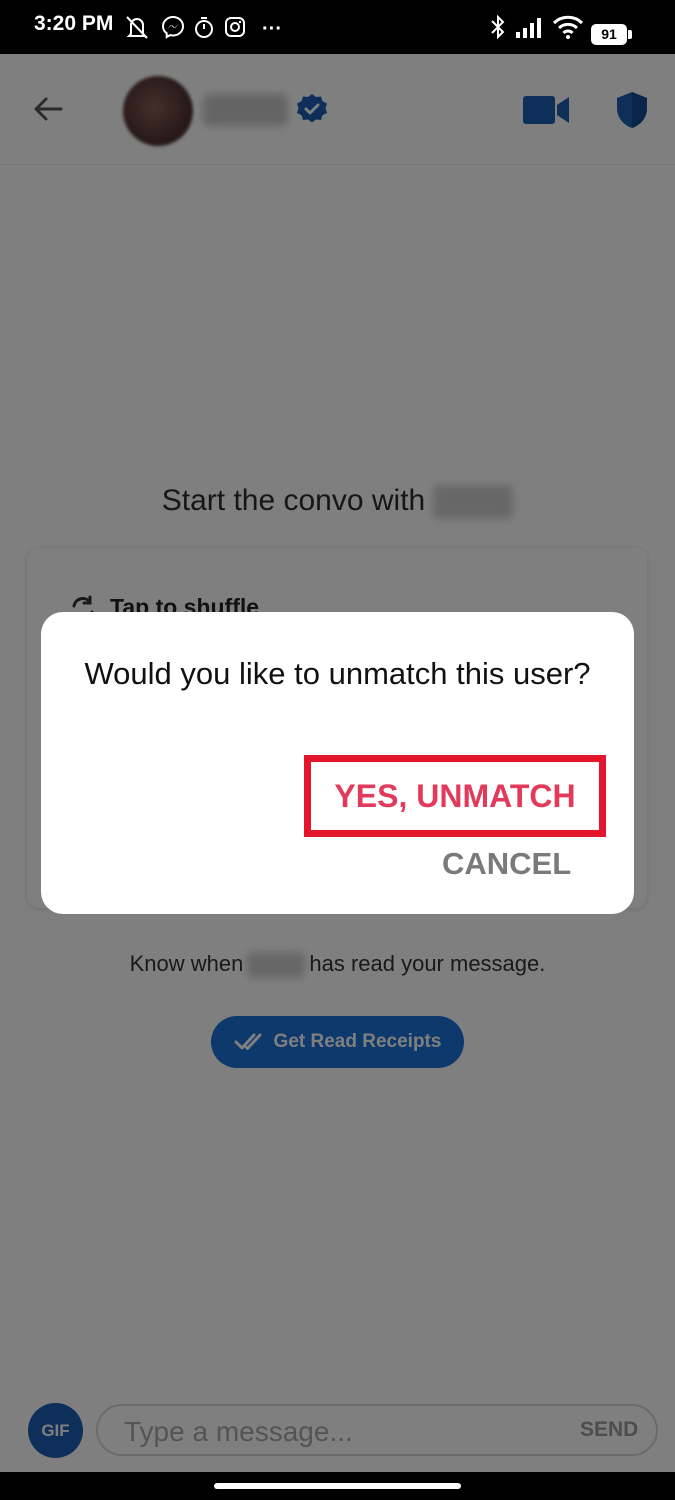 The height and width of the screenshot is (1500, 675). Describe the element at coordinates (609, 34) in the screenshot. I see `battery-level: 91` at that location.